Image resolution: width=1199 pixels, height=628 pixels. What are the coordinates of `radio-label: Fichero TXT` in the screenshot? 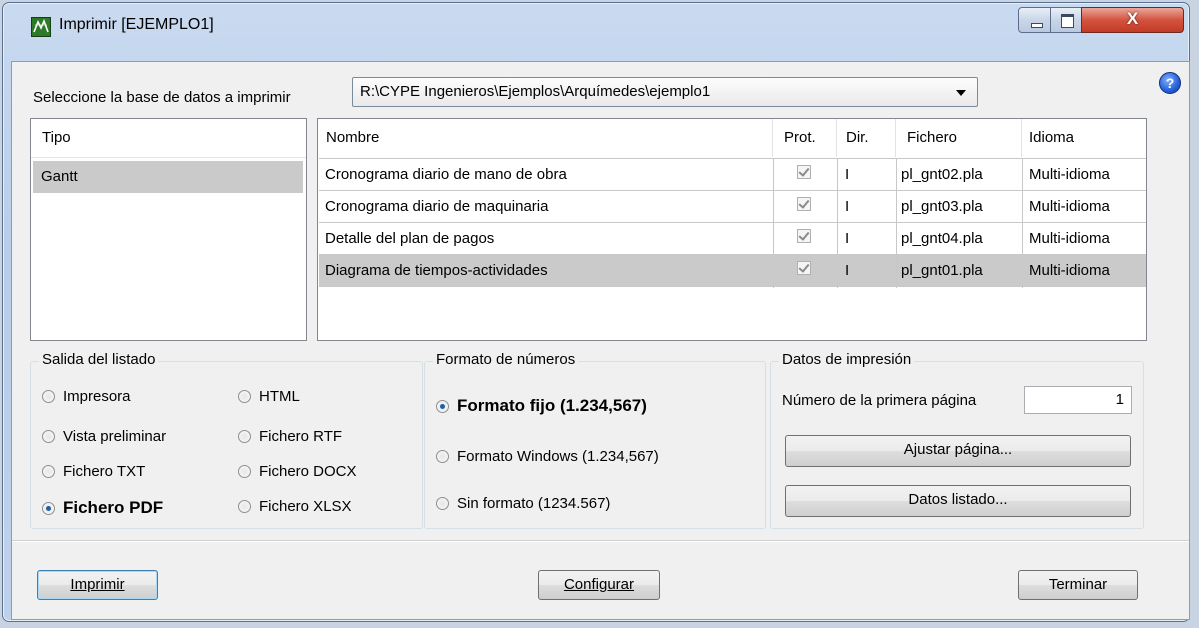 It's located at (104, 471).